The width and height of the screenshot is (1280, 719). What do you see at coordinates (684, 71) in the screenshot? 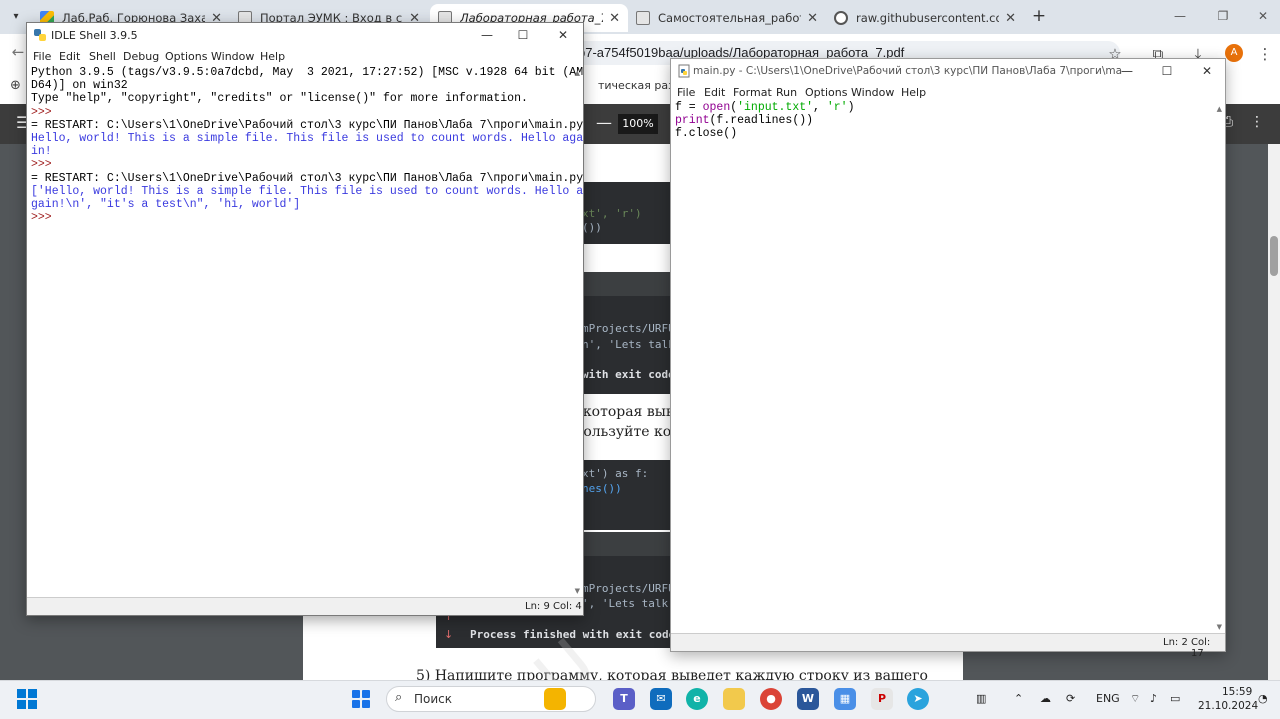
I see `python-file-icon` at bounding box center [684, 71].